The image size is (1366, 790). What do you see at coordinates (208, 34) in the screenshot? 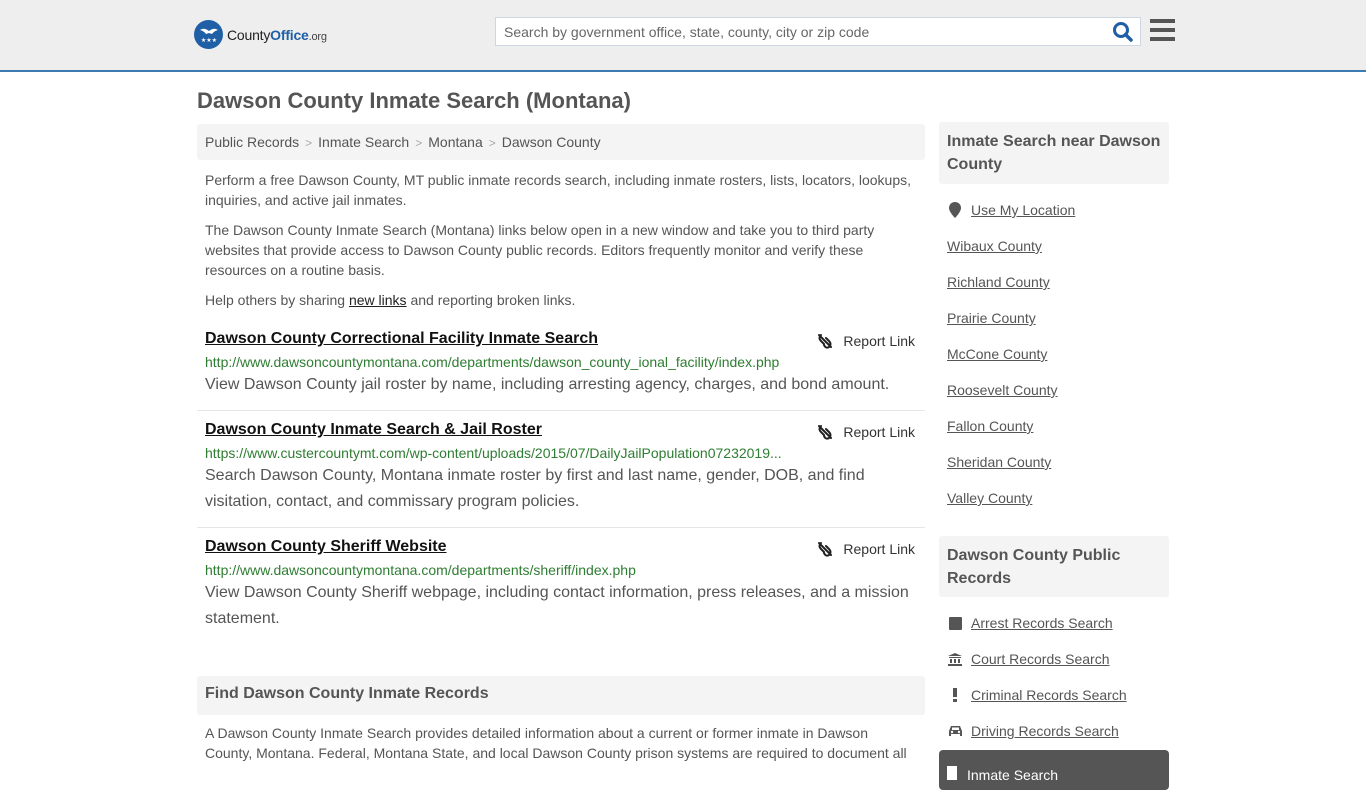
I see `eagle-logo-icon: ★★★` at bounding box center [208, 34].